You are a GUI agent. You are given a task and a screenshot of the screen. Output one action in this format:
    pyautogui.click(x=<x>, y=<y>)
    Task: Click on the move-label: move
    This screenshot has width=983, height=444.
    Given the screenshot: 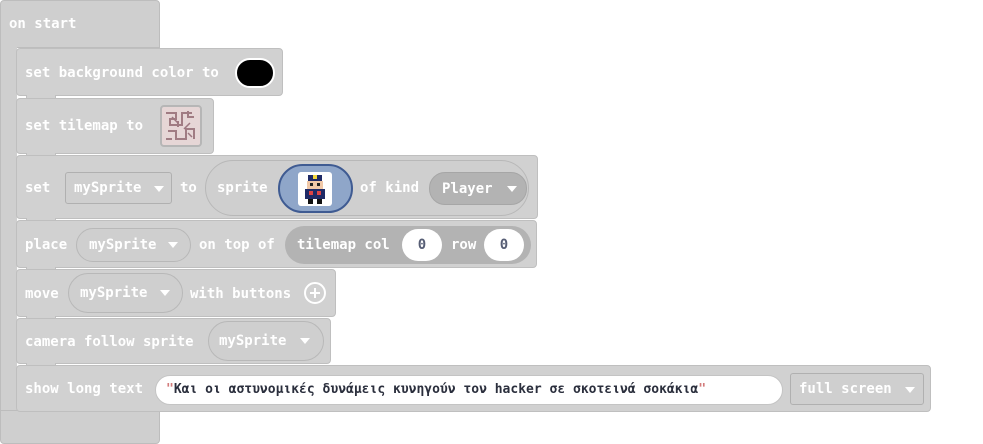 What is the action you would take?
    pyautogui.click(x=42, y=294)
    